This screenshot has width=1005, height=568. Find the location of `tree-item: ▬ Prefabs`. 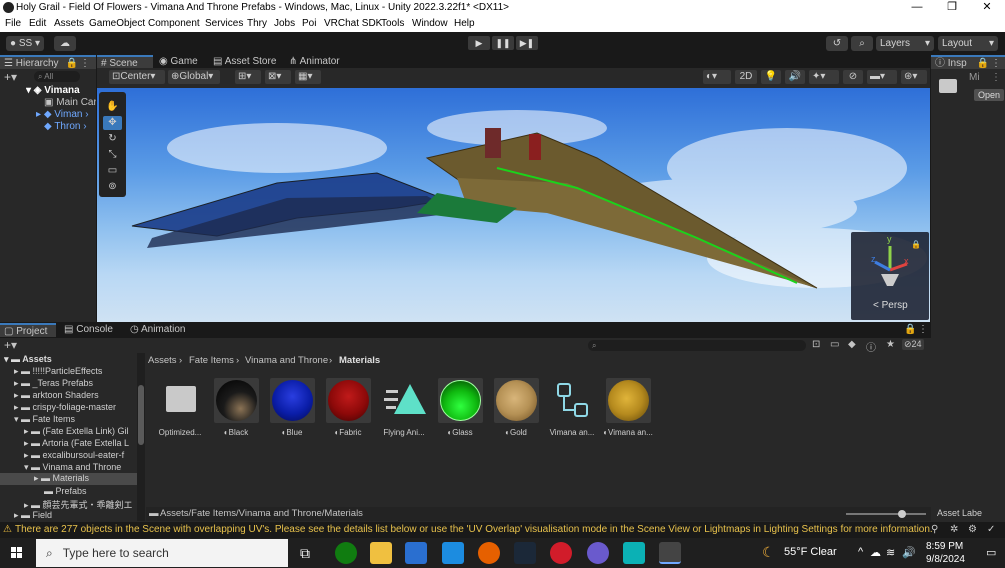

tree-item: ▬ Prefabs is located at coordinates (91, 491).